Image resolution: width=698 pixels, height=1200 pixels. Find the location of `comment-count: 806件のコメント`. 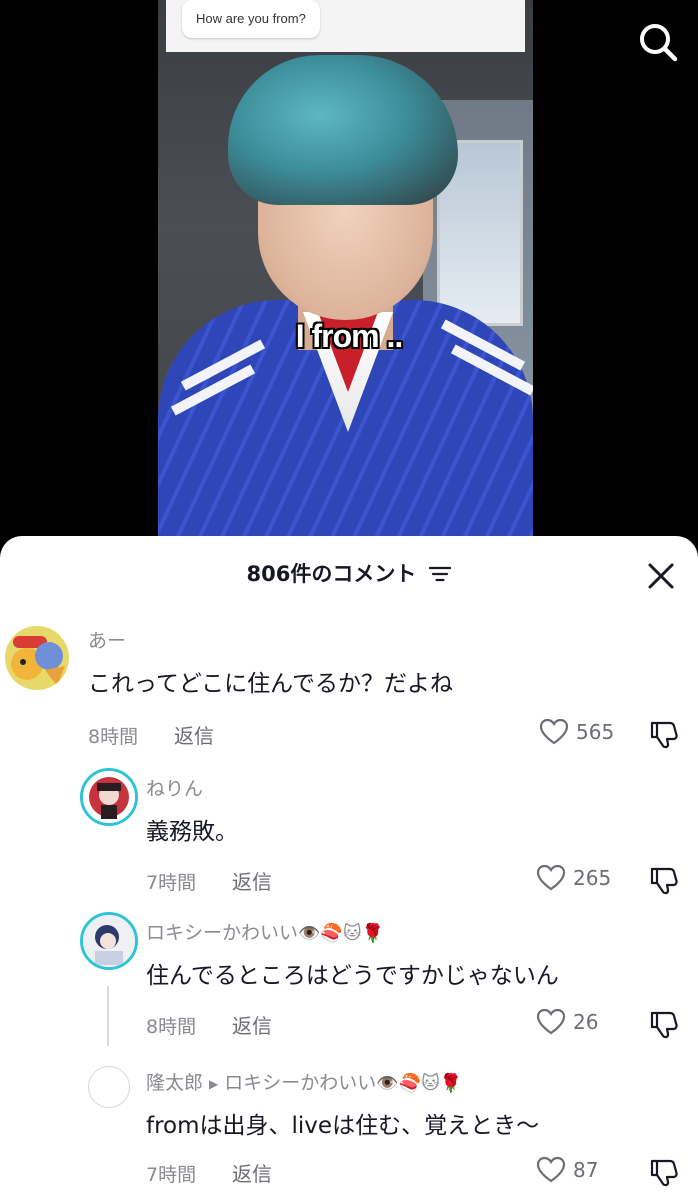

comment-count: 806件のコメント is located at coordinates (331, 574).